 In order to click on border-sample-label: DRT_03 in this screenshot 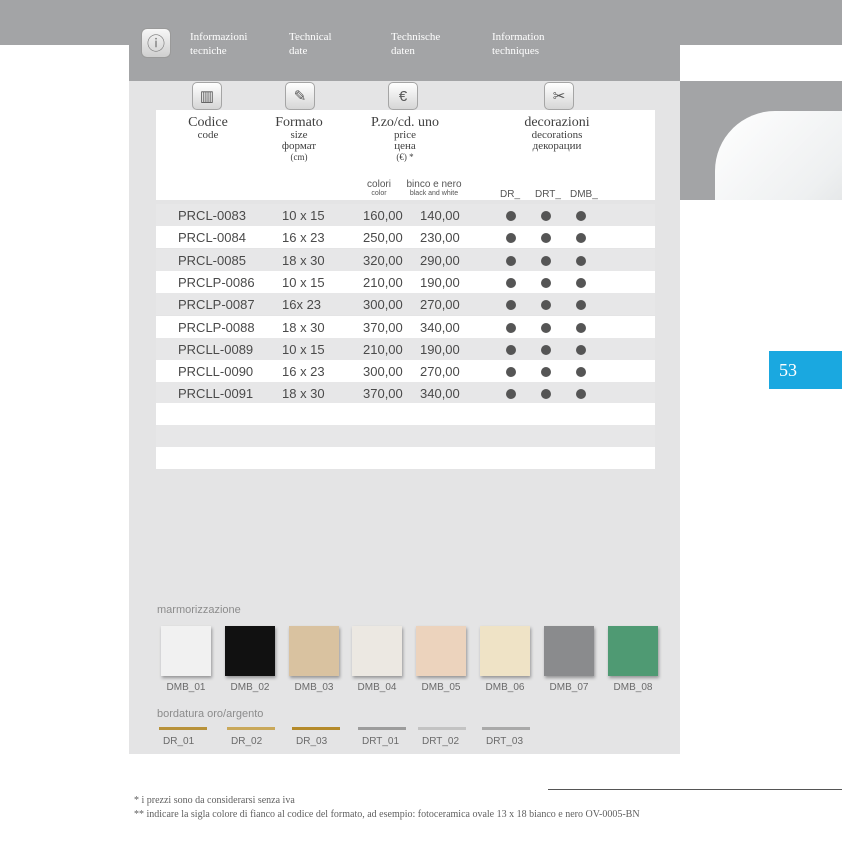, I will do `click(505, 741)`.